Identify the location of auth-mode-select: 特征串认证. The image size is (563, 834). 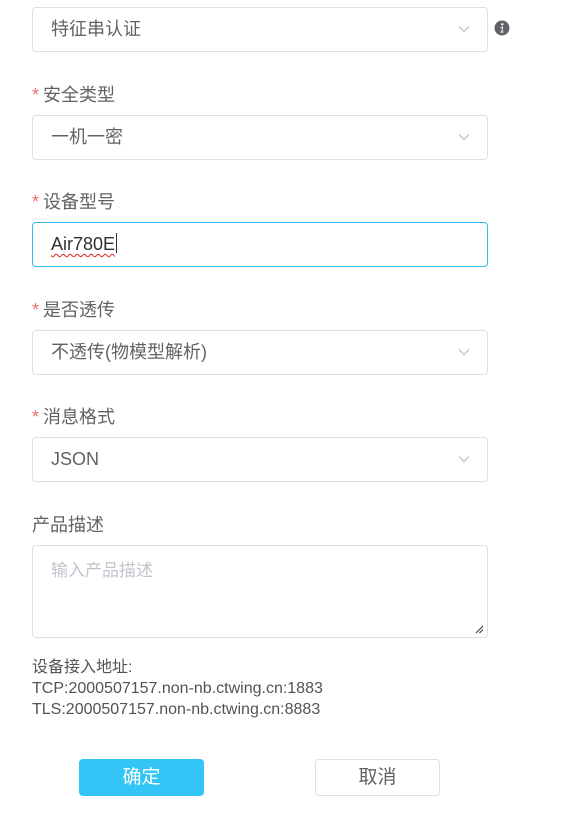
(260, 29).